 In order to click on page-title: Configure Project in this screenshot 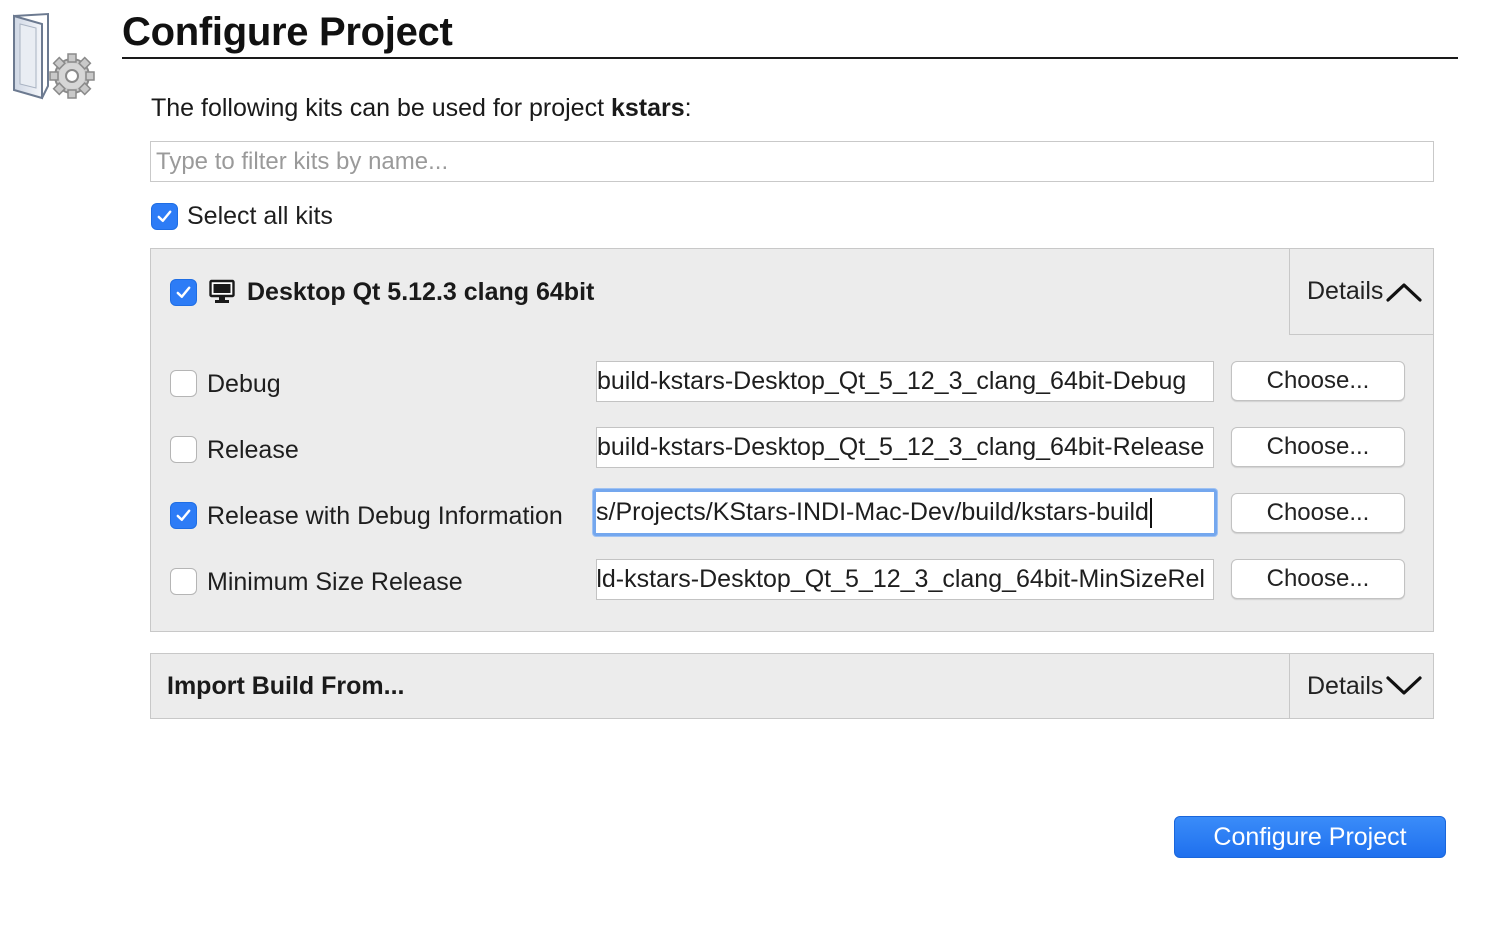, I will do `click(287, 32)`.